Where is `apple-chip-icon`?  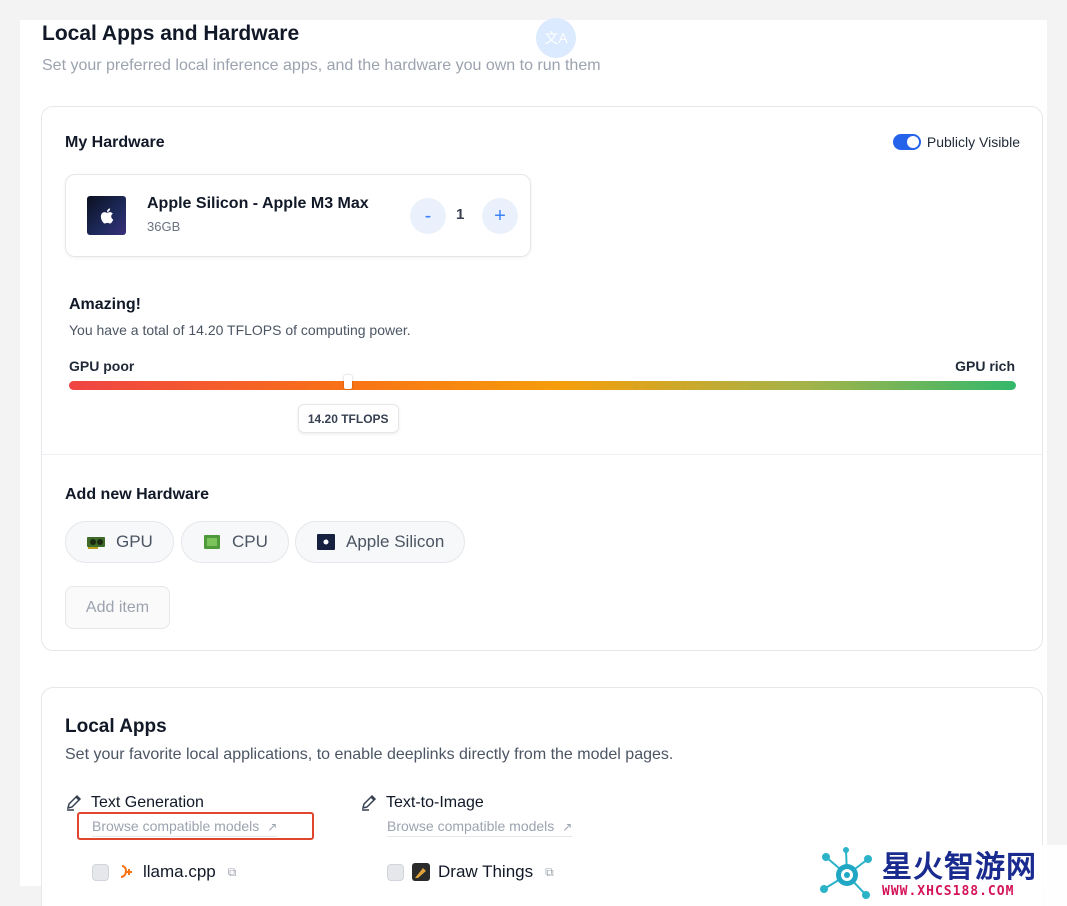
apple-chip-icon is located at coordinates (106, 215).